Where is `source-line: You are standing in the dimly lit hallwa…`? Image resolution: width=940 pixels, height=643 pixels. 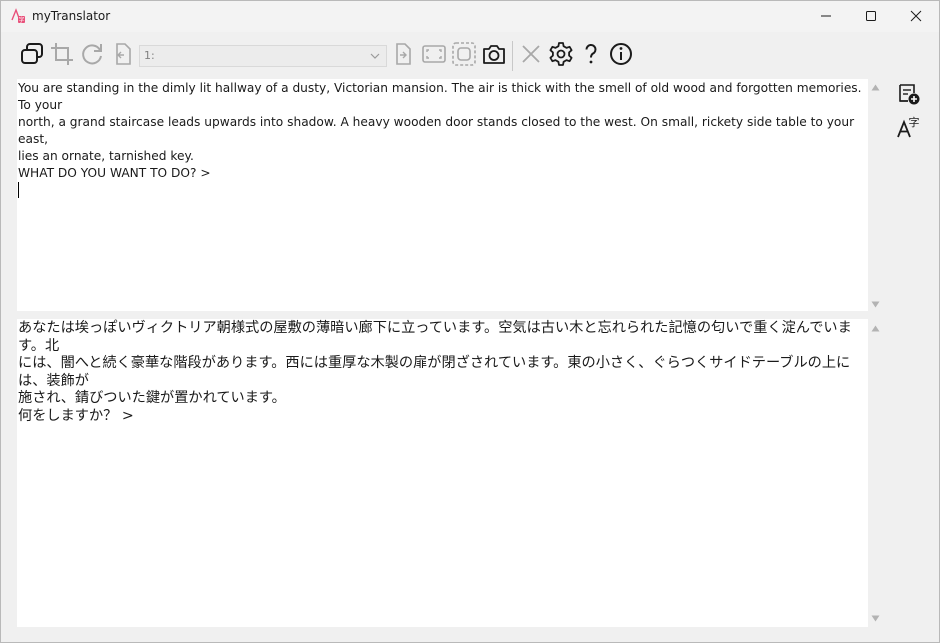 source-line: You are standing in the dimly lit hallwa… is located at coordinates (442, 96).